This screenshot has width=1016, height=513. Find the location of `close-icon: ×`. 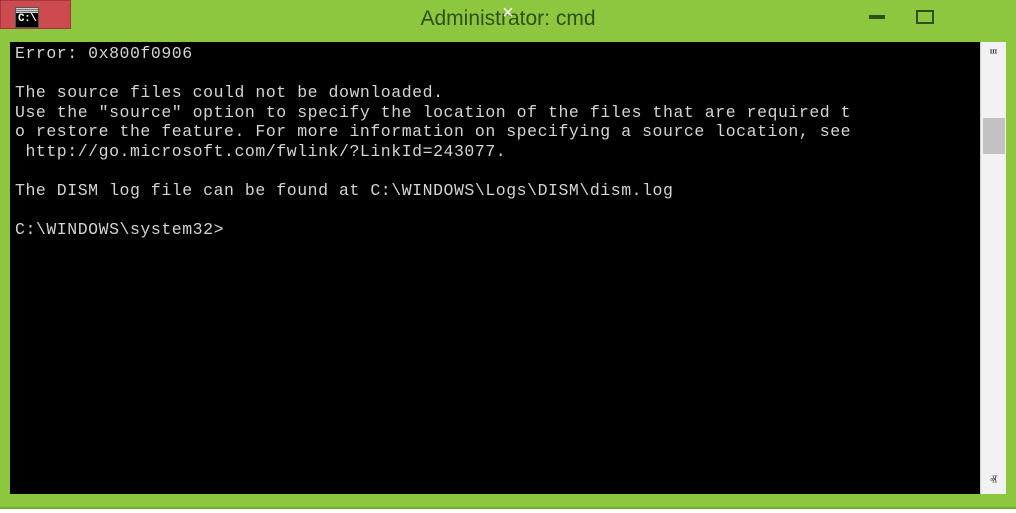

close-icon: × is located at coordinates (508, 13).